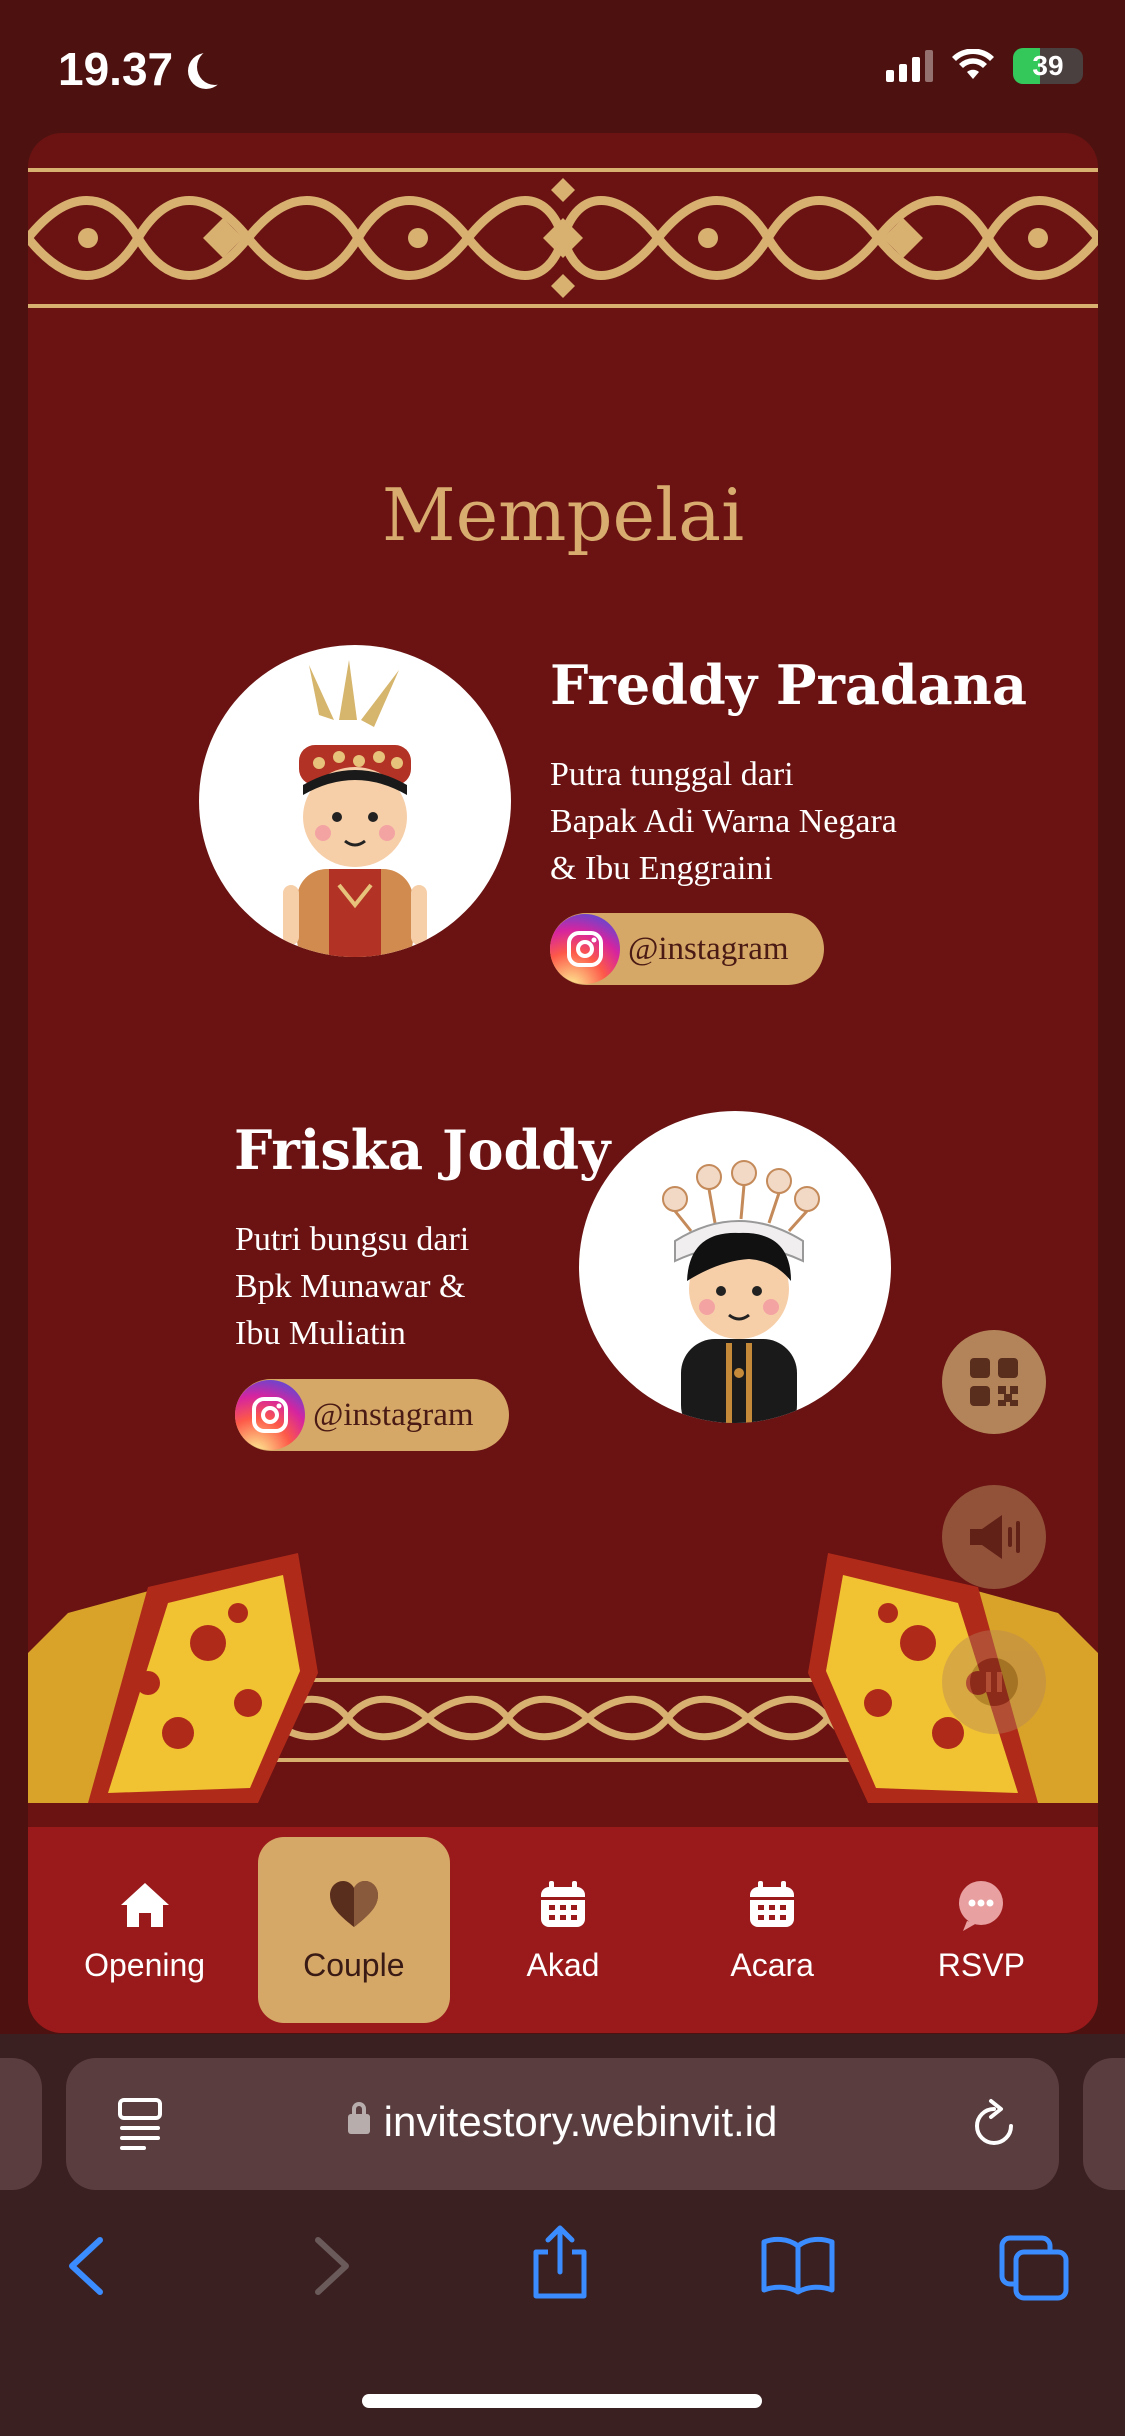 The width and height of the screenshot is (1125, 2436). I want to click on battery-icon: 39, so click(1048, 66).